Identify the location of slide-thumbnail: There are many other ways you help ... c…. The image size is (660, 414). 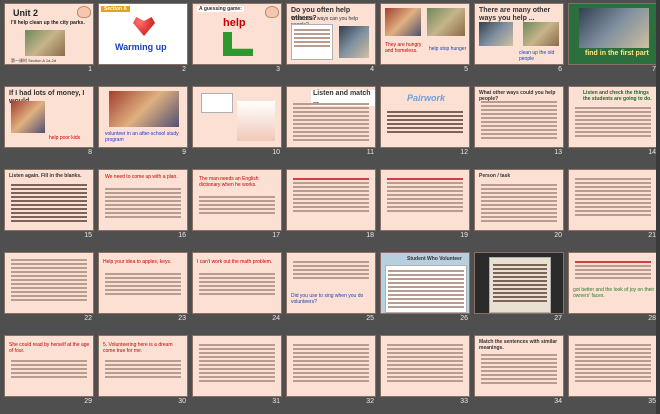
(519, 34).